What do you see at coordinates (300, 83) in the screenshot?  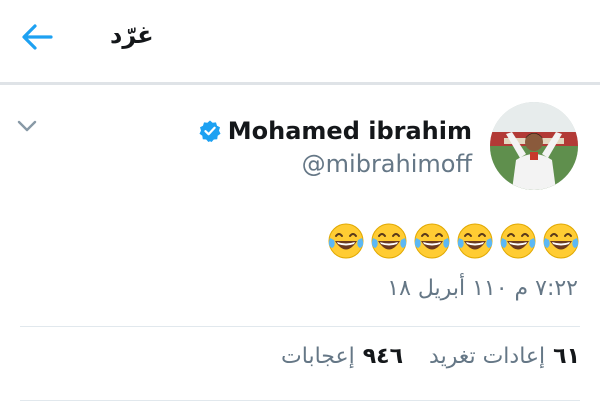 I see `header-divider` at bounding box center [300, 83].